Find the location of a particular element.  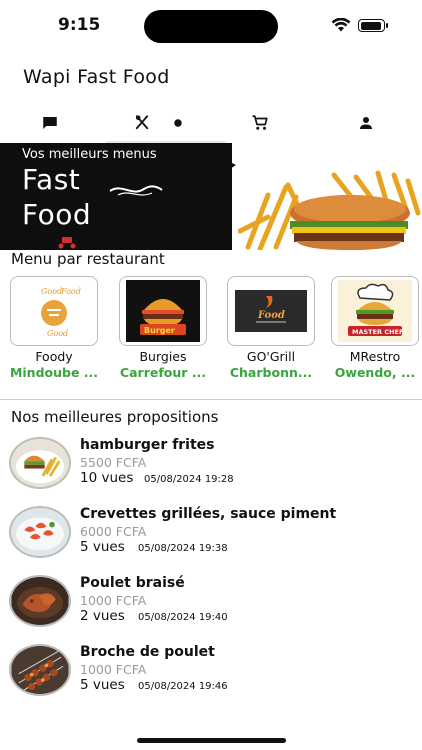

master-chef-logo: MASTER CHEF is located at coordinates (375, 311).